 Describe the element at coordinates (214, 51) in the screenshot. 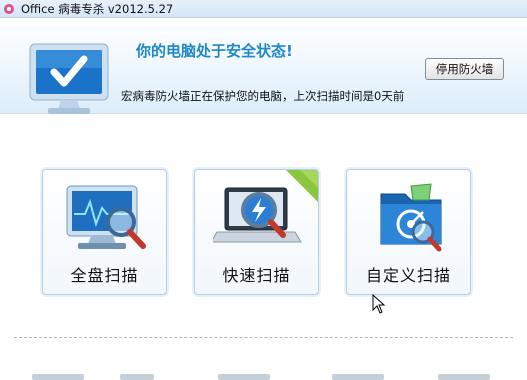

I see `security-status-title: 你的电脑处于安全状态!` at that location.